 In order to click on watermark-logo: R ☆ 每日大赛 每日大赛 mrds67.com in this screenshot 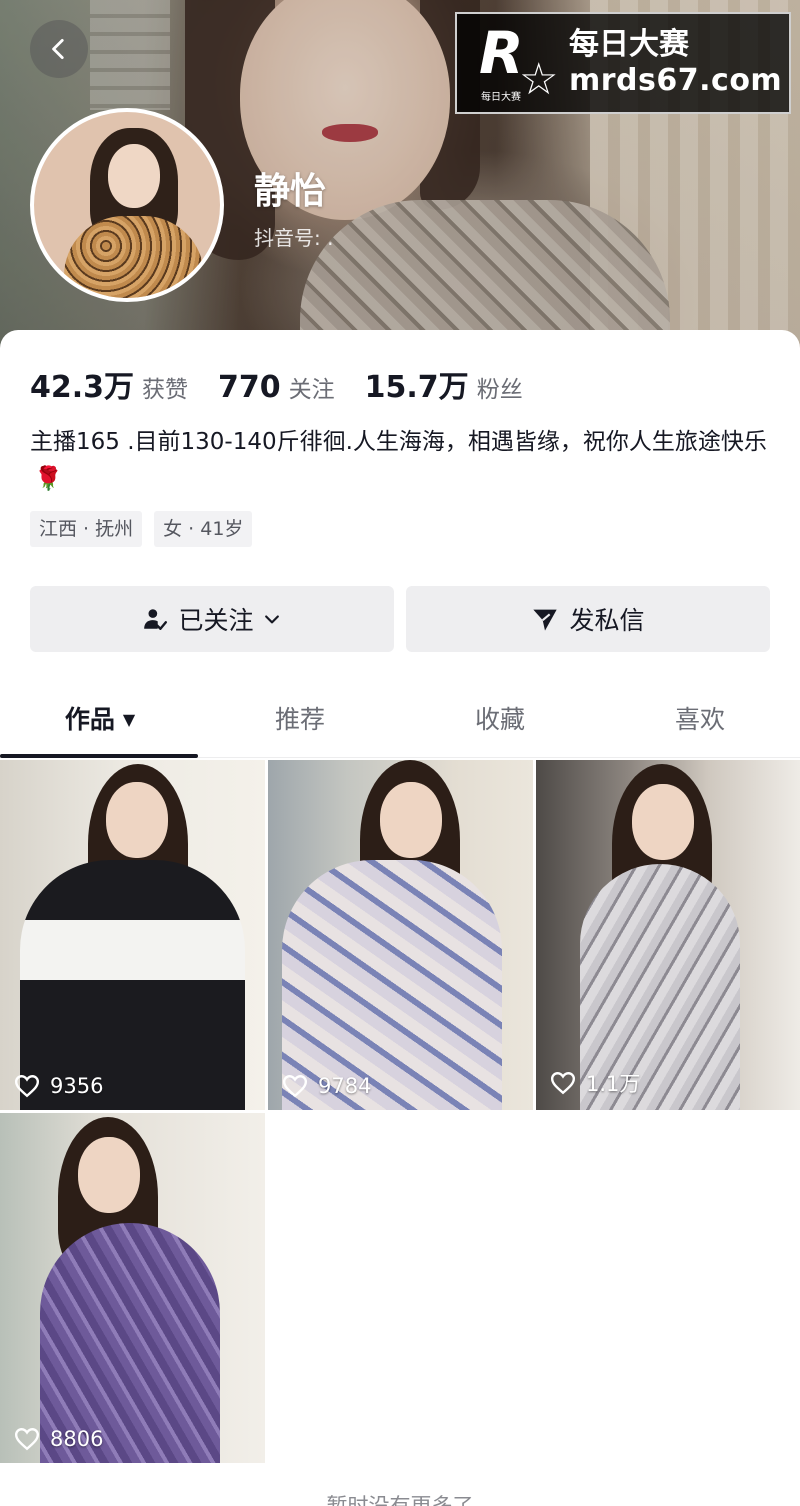, I will do `click(623, 63)`.